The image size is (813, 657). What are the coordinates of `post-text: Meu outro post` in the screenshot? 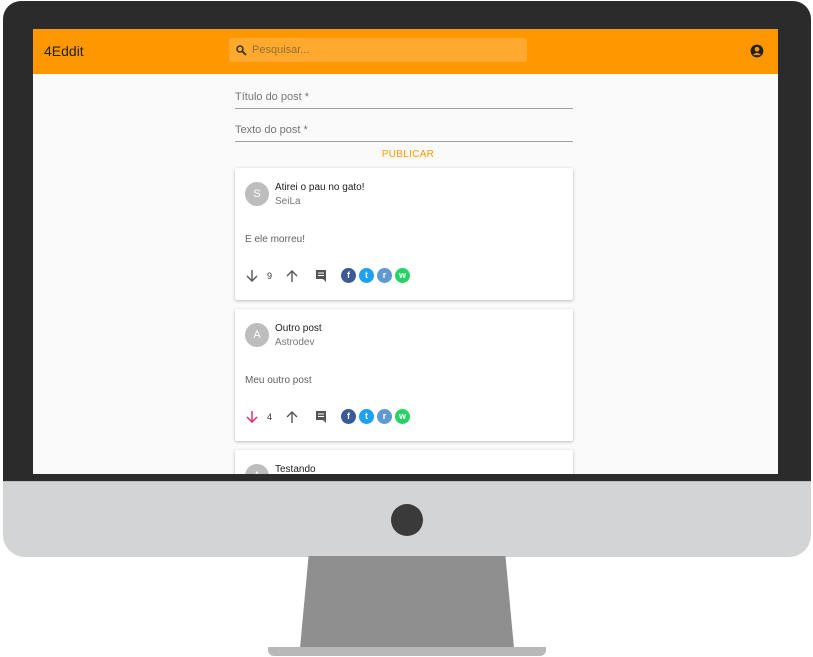 It's located at (278, 380).